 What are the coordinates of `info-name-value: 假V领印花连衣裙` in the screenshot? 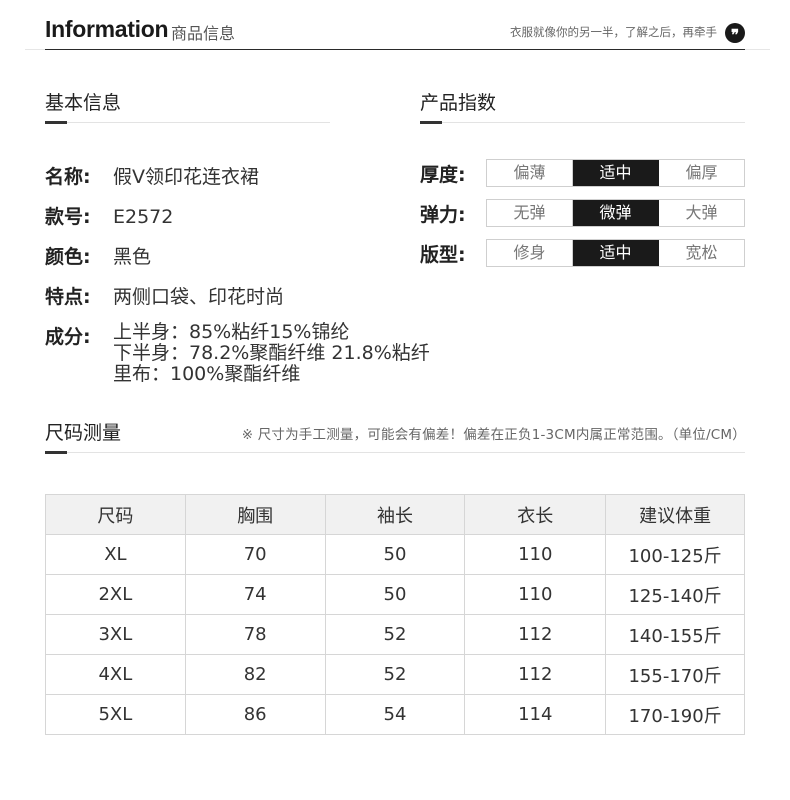 It's located at (186, 177).